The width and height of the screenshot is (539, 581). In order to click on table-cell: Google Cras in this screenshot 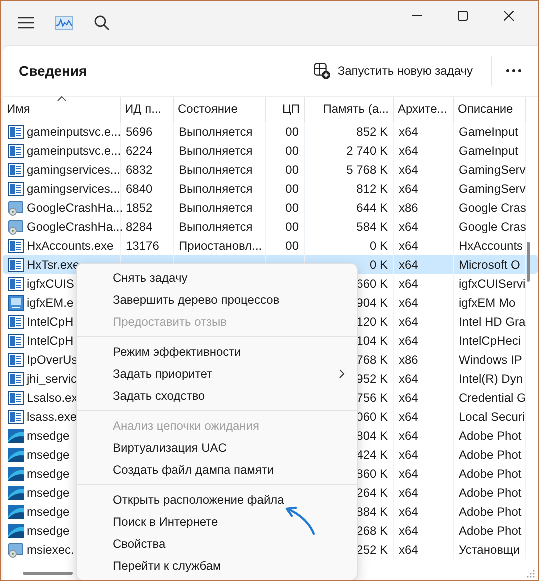, I will do `click(492, 207)`.